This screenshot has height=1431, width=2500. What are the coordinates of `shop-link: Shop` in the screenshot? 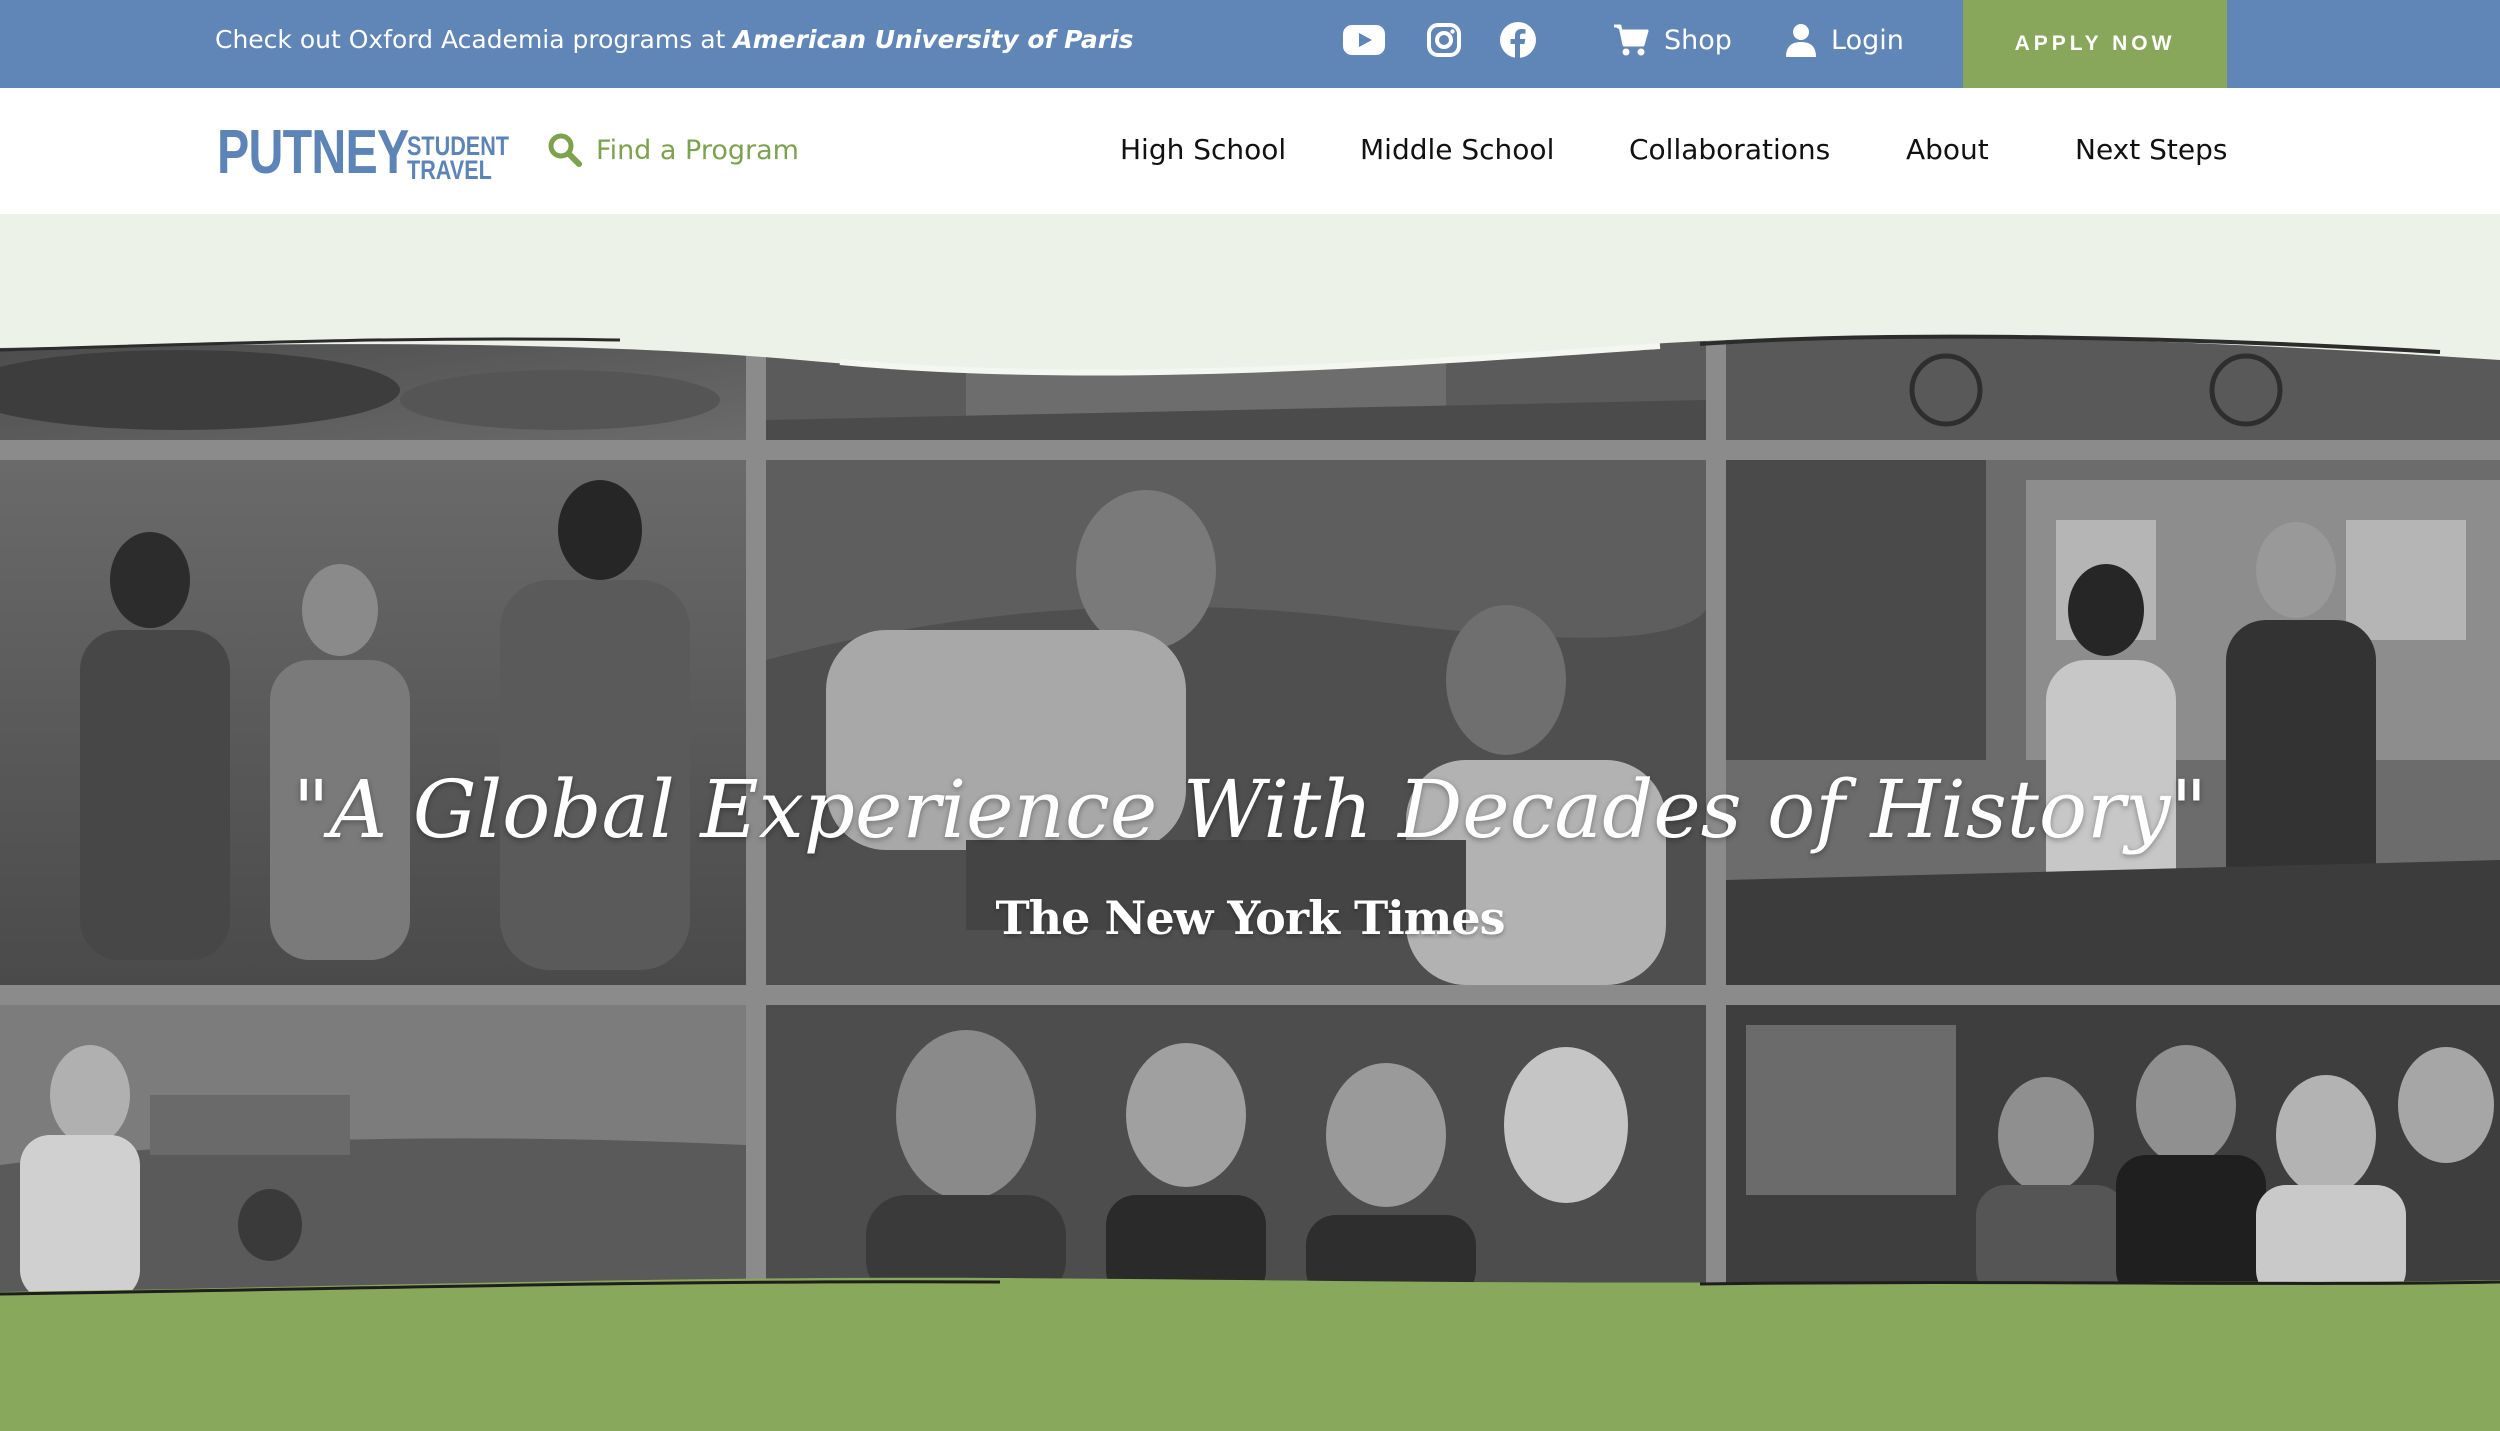 It's located at (1672, 40).